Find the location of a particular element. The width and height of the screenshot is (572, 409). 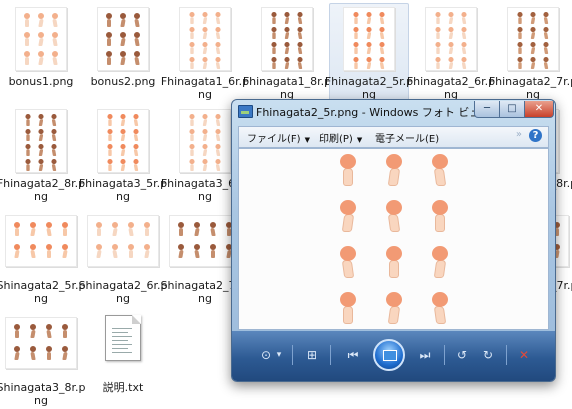

actual-size-icon: ⊞ is located at coordinates (312, 355).